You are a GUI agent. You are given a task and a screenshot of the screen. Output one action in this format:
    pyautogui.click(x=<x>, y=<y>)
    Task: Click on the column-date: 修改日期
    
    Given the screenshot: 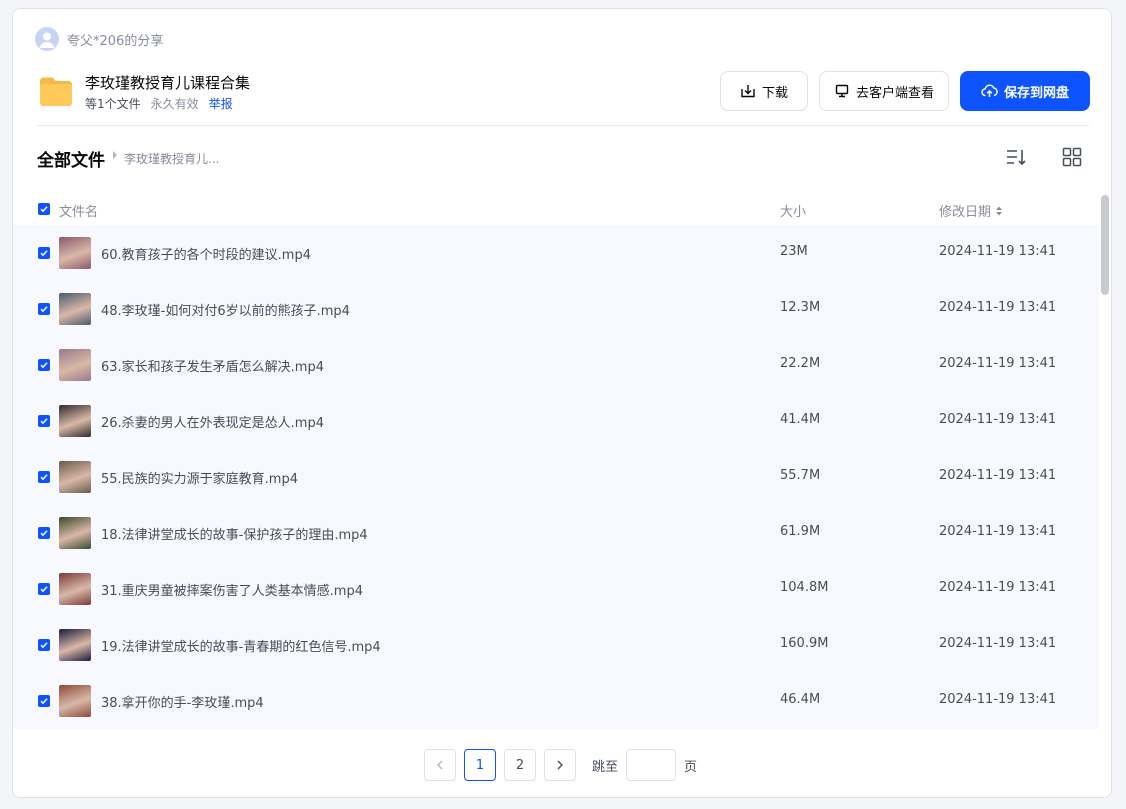 What is the action you would take?
    pyautogui.click(x=971, y=210)
    